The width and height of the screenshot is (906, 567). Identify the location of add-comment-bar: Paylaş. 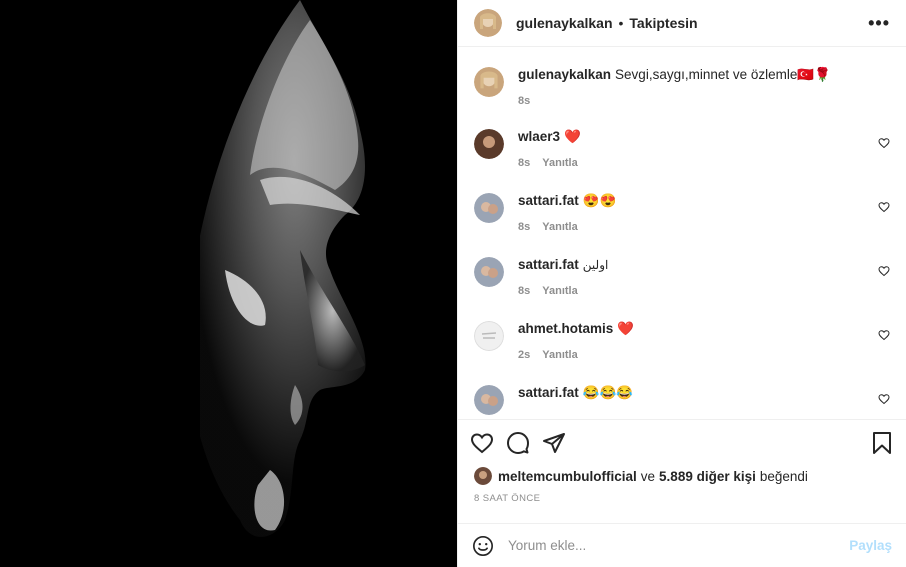
(682, 545).